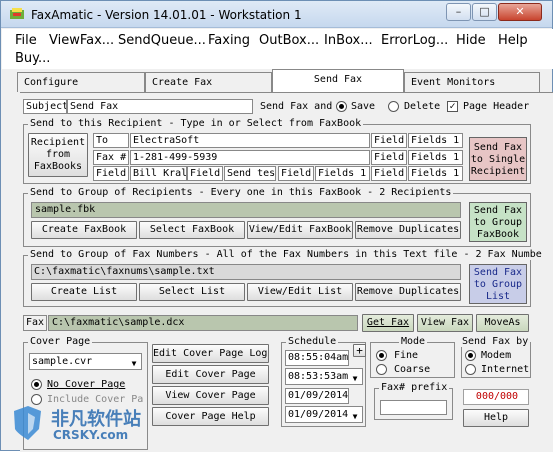 The height and width of the screenshot is (452, 553). I want to click on page-header-checkbox: ✓, so click(452, 106).